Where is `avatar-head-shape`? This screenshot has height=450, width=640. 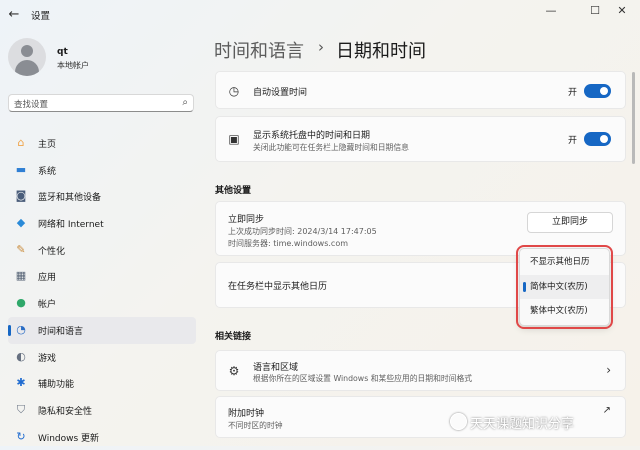 avatar-head-shape is located at coordinates (27, 51).